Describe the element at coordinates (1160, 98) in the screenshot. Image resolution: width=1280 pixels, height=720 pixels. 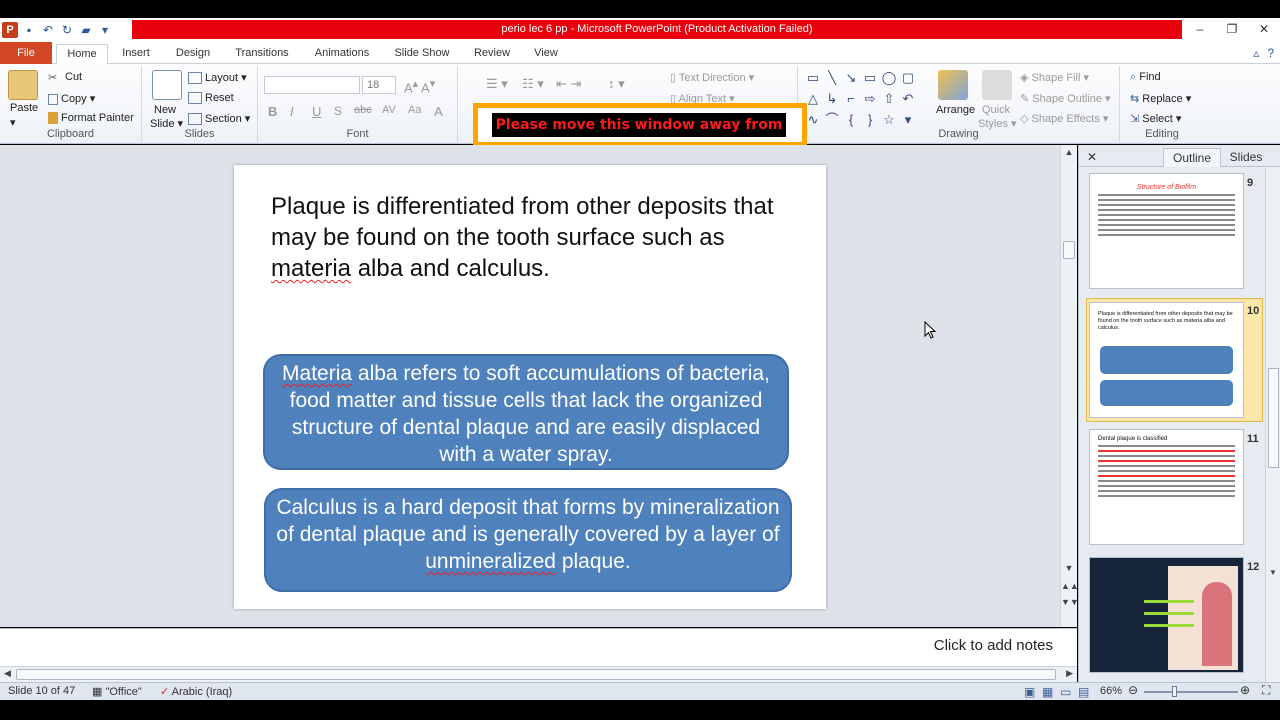
I see `replace-button: ⇆ Replace ▾` at that location.